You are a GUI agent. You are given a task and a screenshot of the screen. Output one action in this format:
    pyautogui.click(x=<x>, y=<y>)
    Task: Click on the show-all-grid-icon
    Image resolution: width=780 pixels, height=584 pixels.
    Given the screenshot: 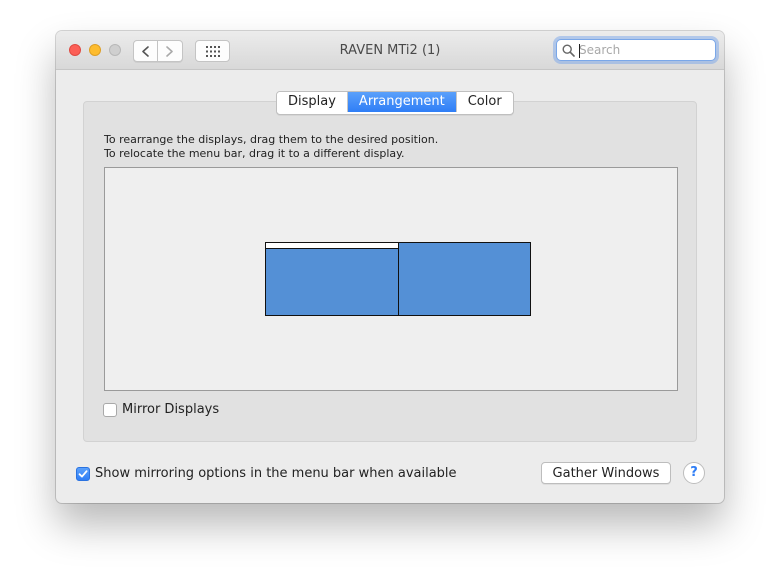 What is the action you would take?
    pyautogui.click(x=213, y=51)
    